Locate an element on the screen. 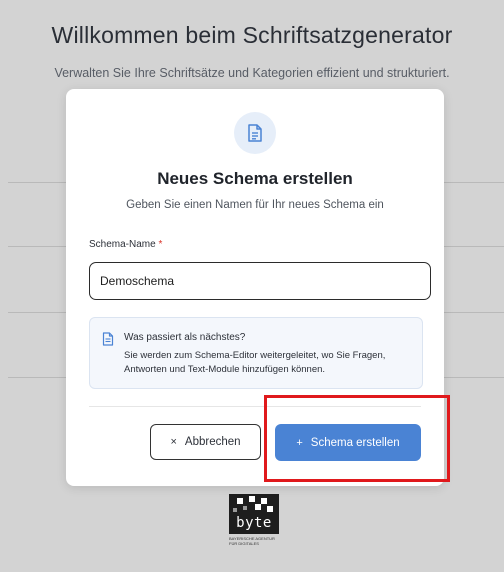 The image size is (504, 572). schema-name-label: Schema-Name * is located at coordinates (125, 244).